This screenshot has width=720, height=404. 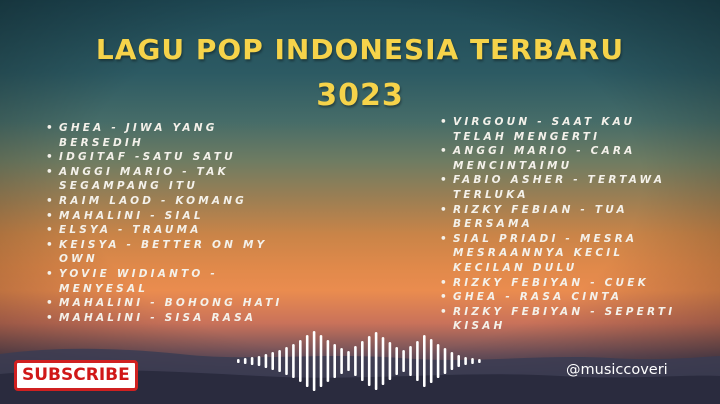 I want to click on list-item: VIRGOUN - SAAT KAU TELAH MENGERTI, so click(x=565, y=129).